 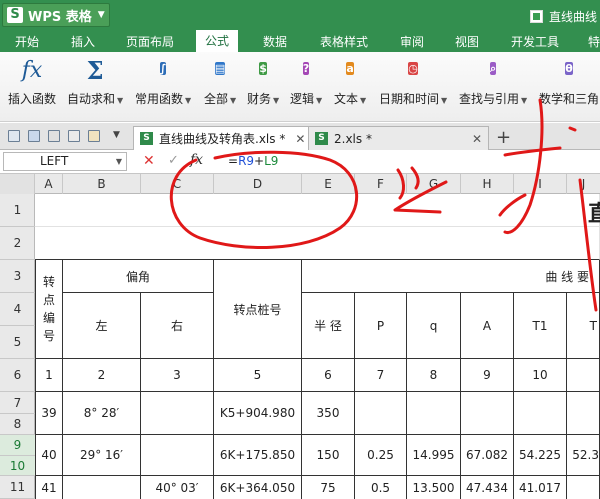 What do you see at coordinates (102, 413) in the screenshot?
I see `angle-left-cell: 8° 28′` at bounding box center [102, 413].